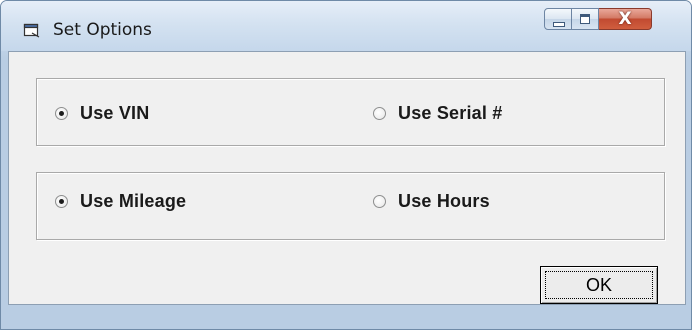  I want to click on ok-button-label: OK, so click(598, 284).